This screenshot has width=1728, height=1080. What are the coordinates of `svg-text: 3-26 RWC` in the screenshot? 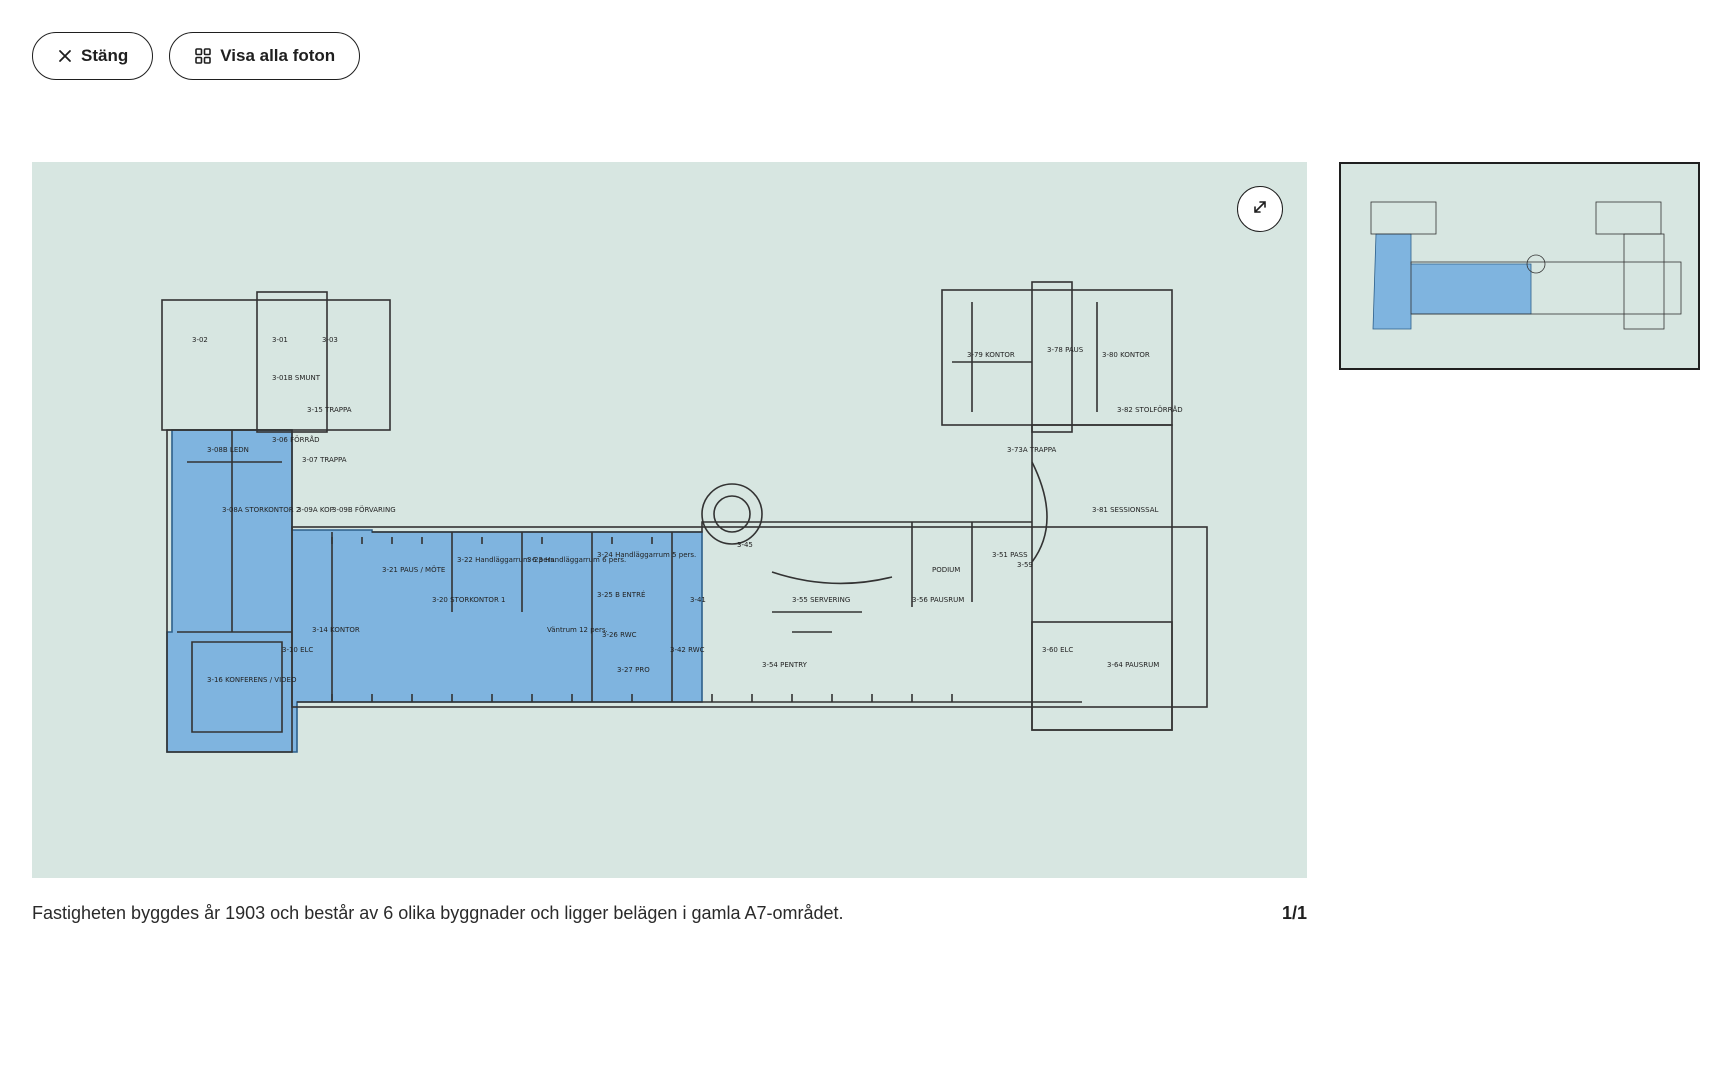 It's located at (619, 635).